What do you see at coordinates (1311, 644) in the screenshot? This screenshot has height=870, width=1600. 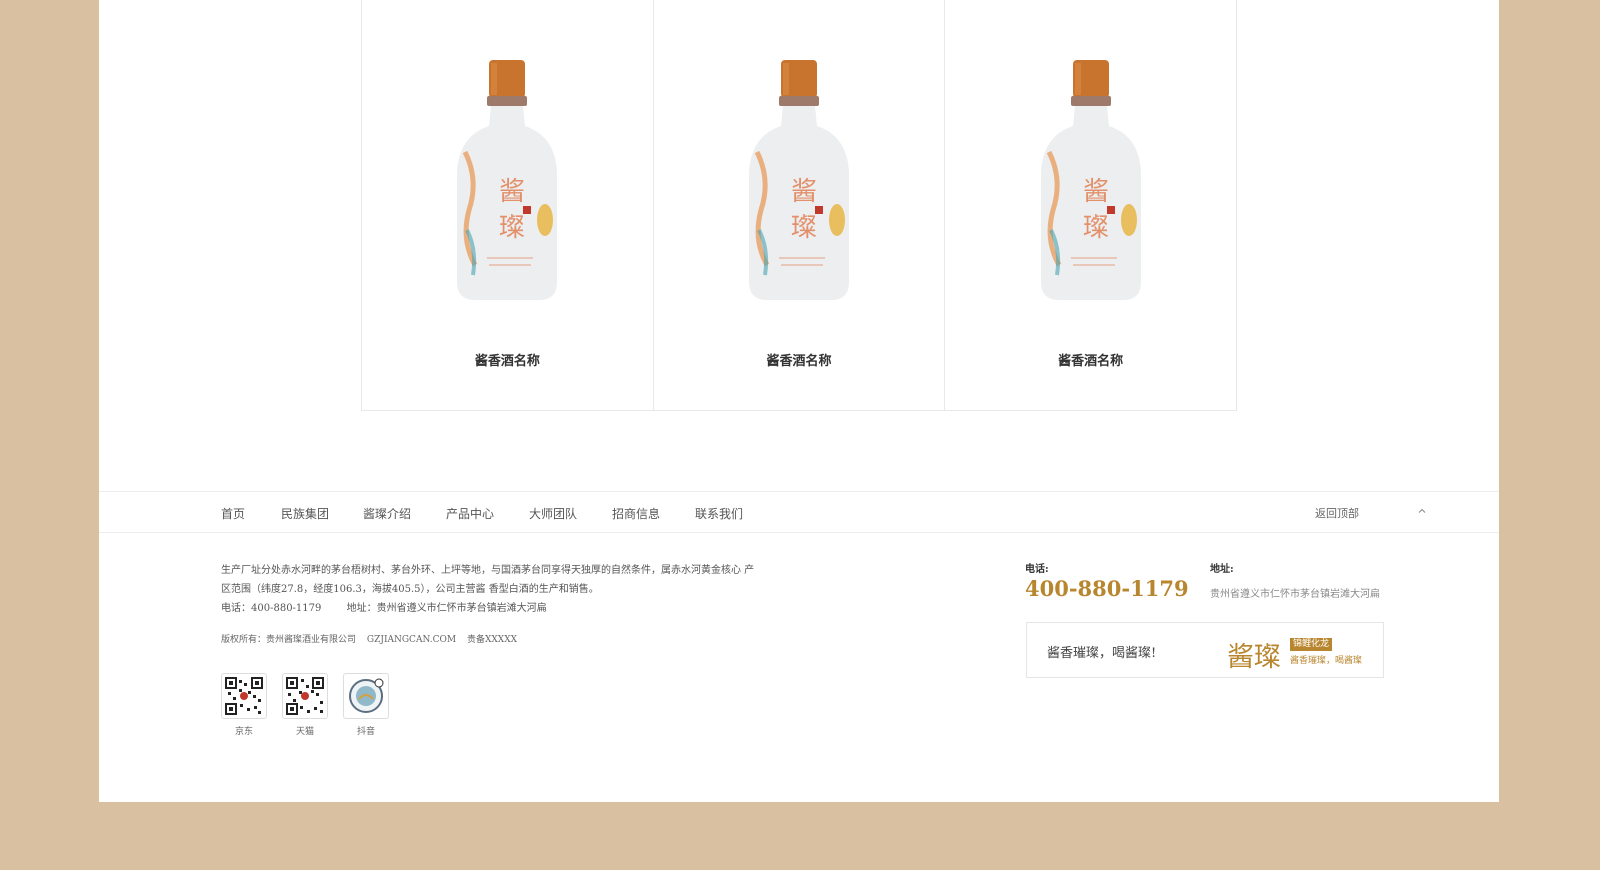 I see `brand-tag: 锦鲤化龙` at bounding box center [1311, 644].